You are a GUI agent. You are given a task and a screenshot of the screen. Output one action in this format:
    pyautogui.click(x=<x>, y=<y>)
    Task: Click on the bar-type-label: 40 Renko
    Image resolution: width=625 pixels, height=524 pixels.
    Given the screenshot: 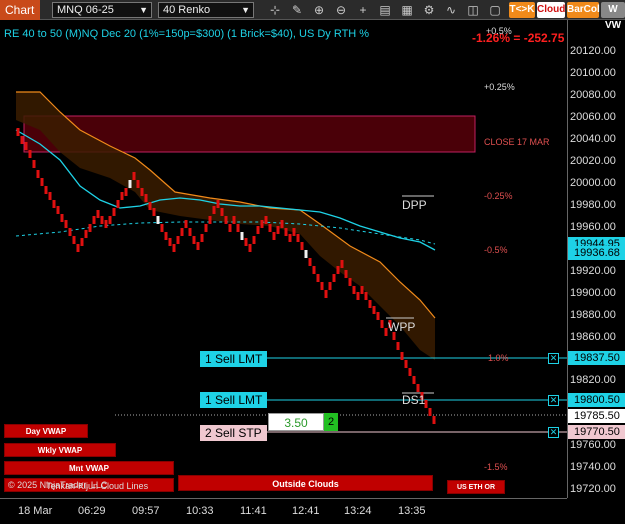 What is the action you would take?
    pyautogui.click(x=187, y=10)
    